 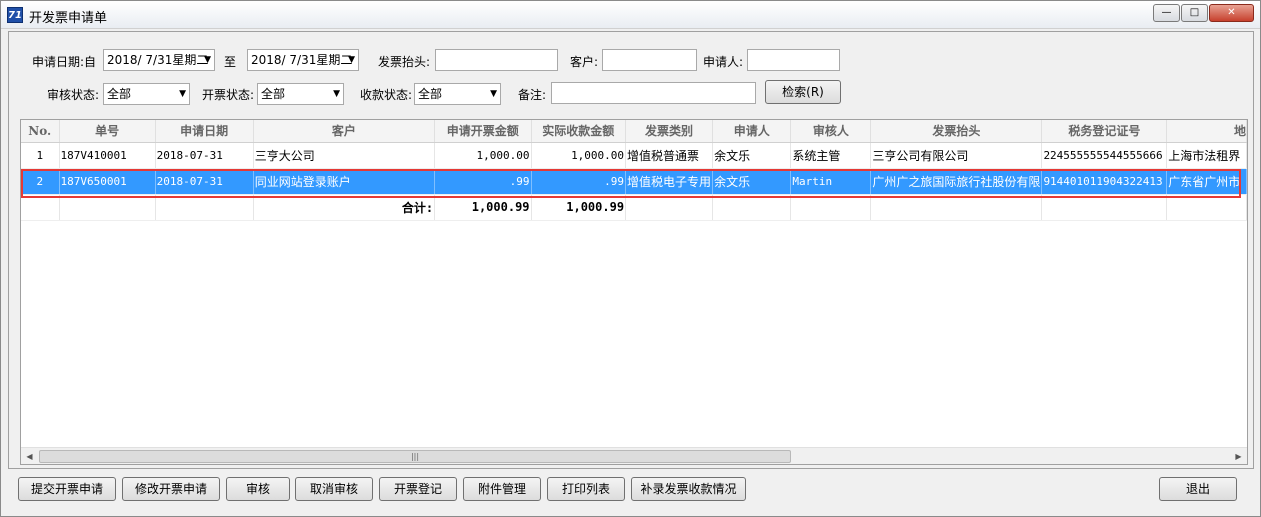 I want to click on date-to-value: 2018/ 7/31星期二, so click(x=302, y=60).